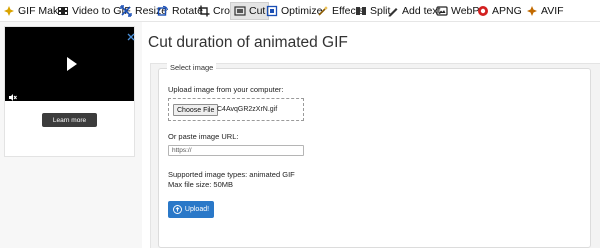  Describe the element at coordinates (12, 95) in the screenshot. I see `mute-icon` at that location.